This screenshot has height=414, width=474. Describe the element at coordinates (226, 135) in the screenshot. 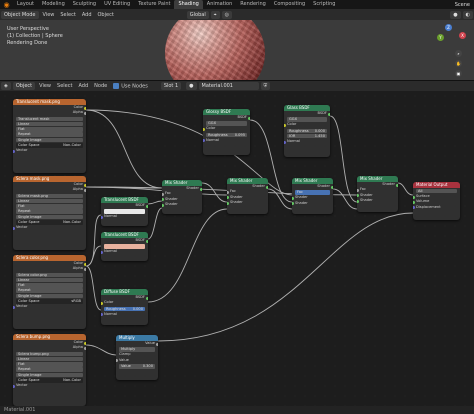

I see `roughness-slider: Roughness 0.095` at that location.